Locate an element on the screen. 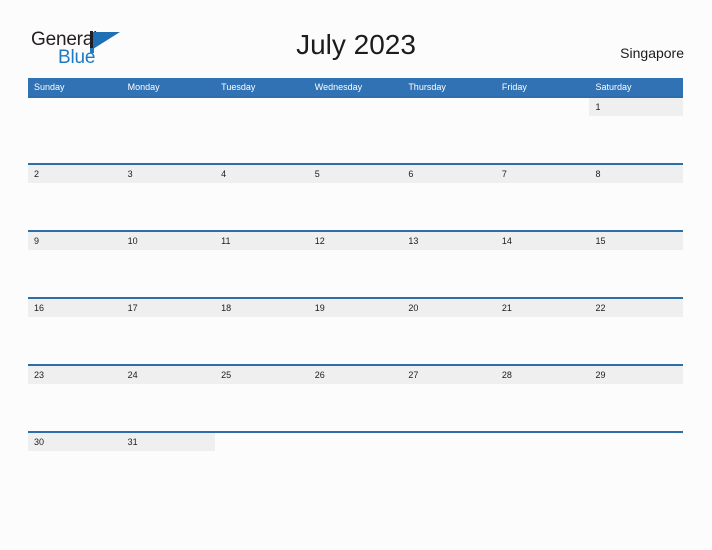  calendar-day-cell: 16 is located at coordinates (75, 331).